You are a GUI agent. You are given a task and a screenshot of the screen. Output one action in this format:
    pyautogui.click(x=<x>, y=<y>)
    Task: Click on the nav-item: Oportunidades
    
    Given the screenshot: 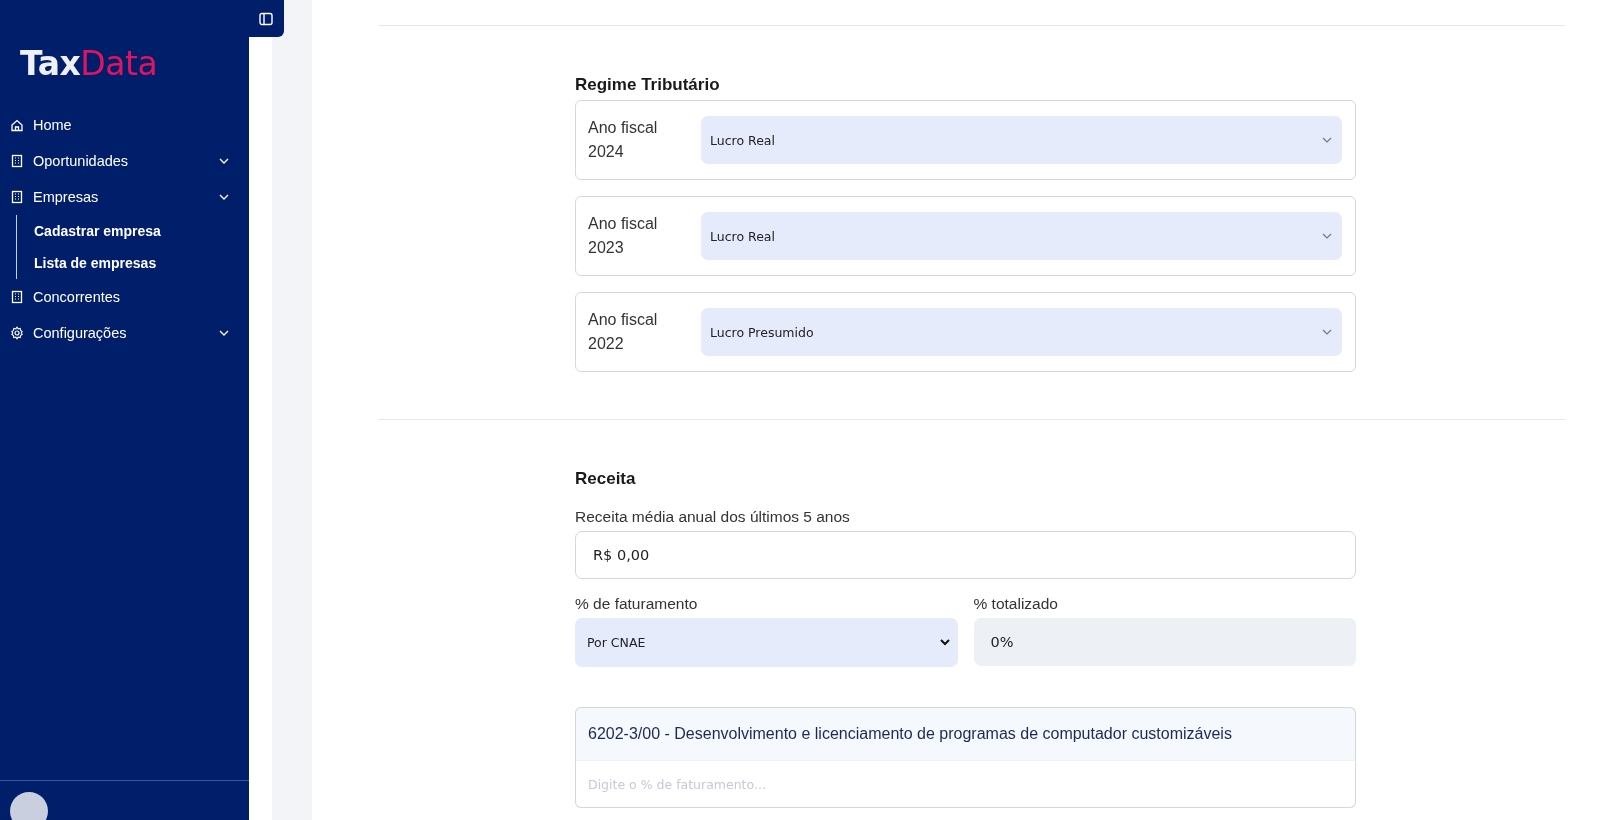 What is the action you would take?
    pyautogui.click(x=124, y=161)
    